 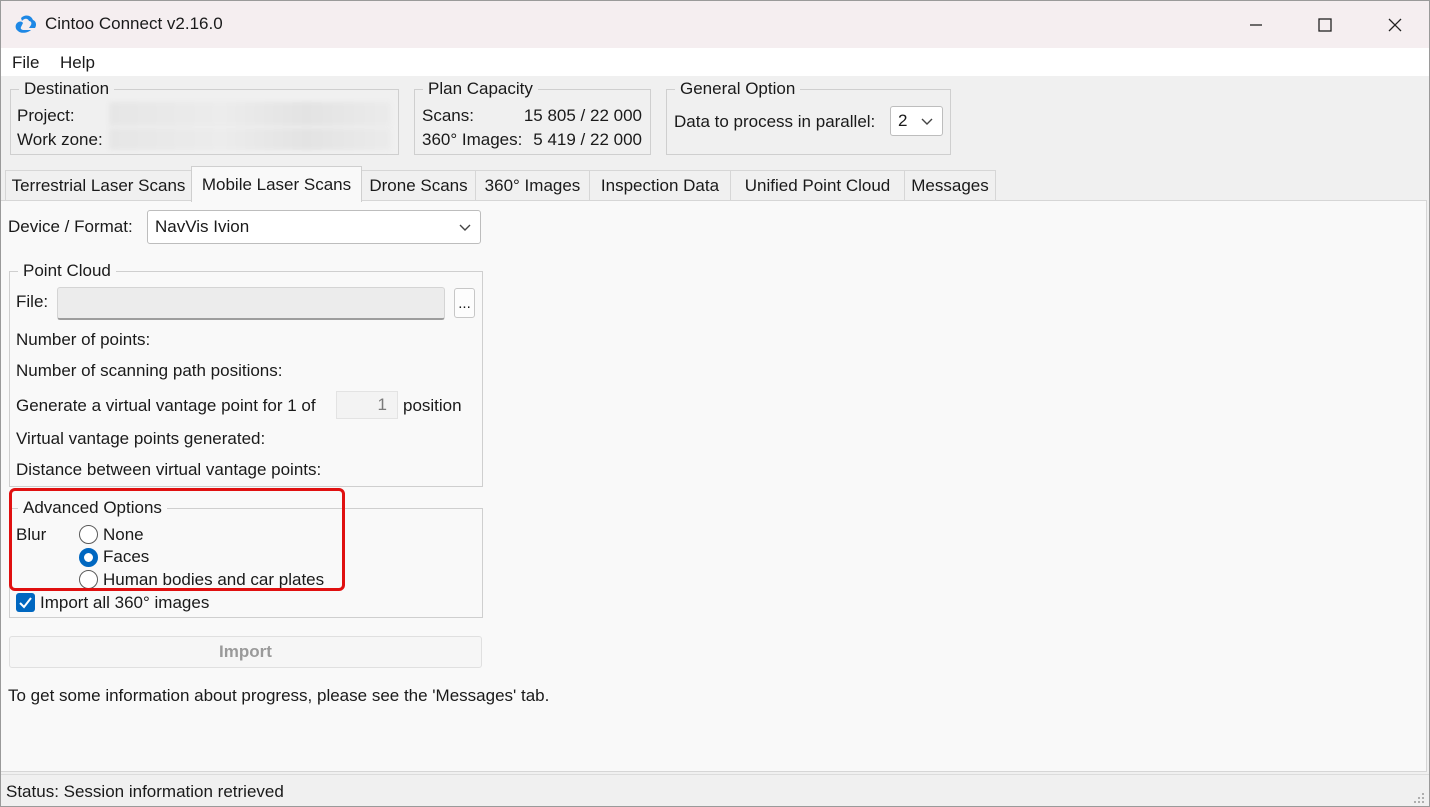 I want to click on tab-drone-scans: Drone Scans, so click(x=418, y=185).